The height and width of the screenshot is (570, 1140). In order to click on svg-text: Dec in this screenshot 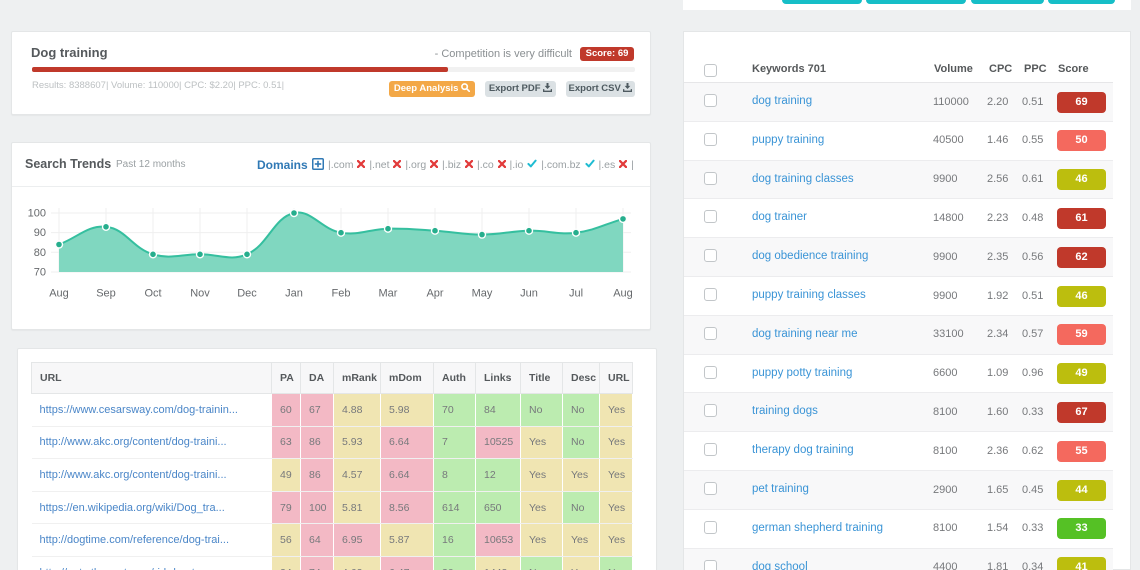, I will do `click(247, 294)`.